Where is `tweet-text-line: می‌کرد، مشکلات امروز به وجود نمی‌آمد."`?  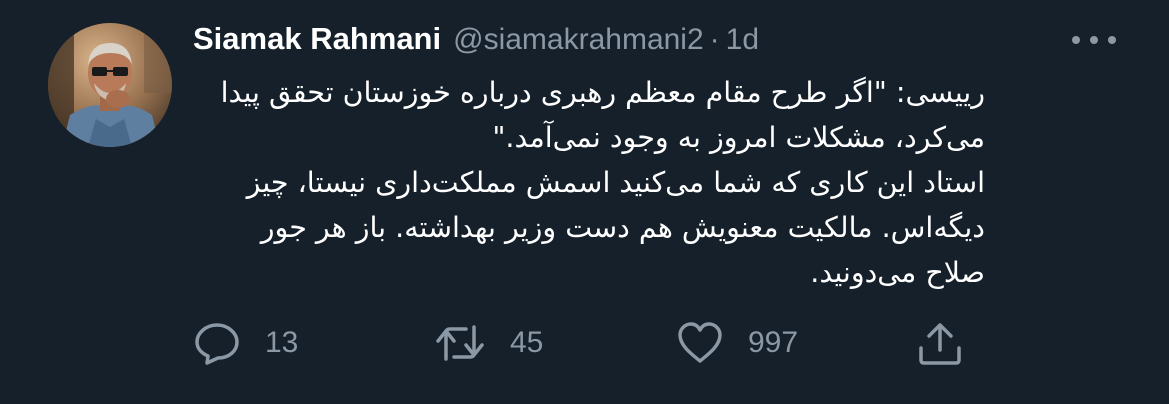
tweet-text-line: می‌کرد، مشکلات امروز به وجود نمی‌آمد." is located at coordinates (738, 137).